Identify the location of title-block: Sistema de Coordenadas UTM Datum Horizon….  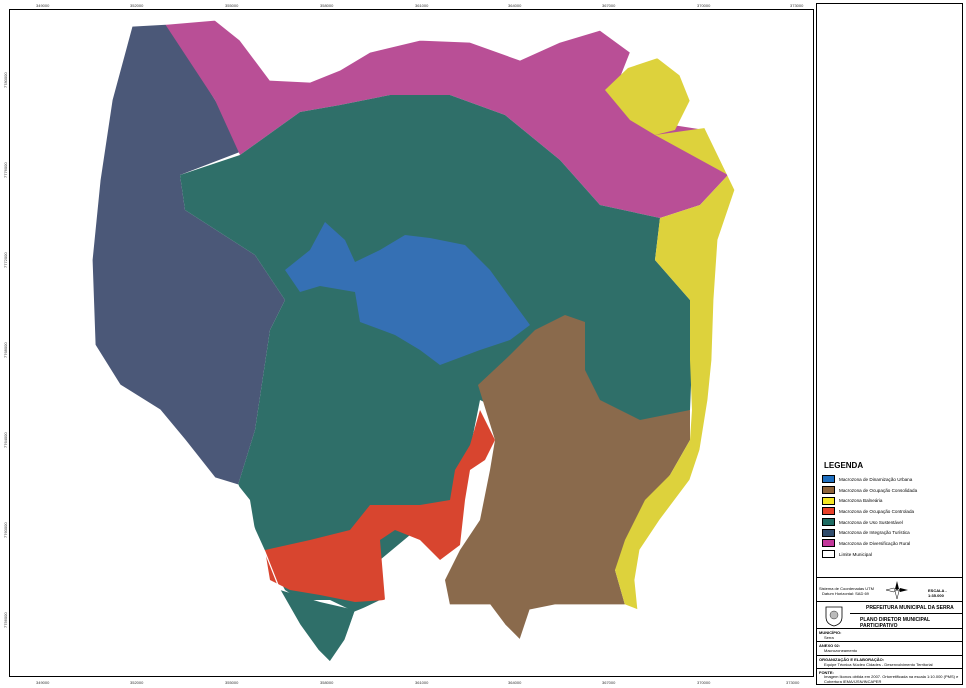
(889, 631).